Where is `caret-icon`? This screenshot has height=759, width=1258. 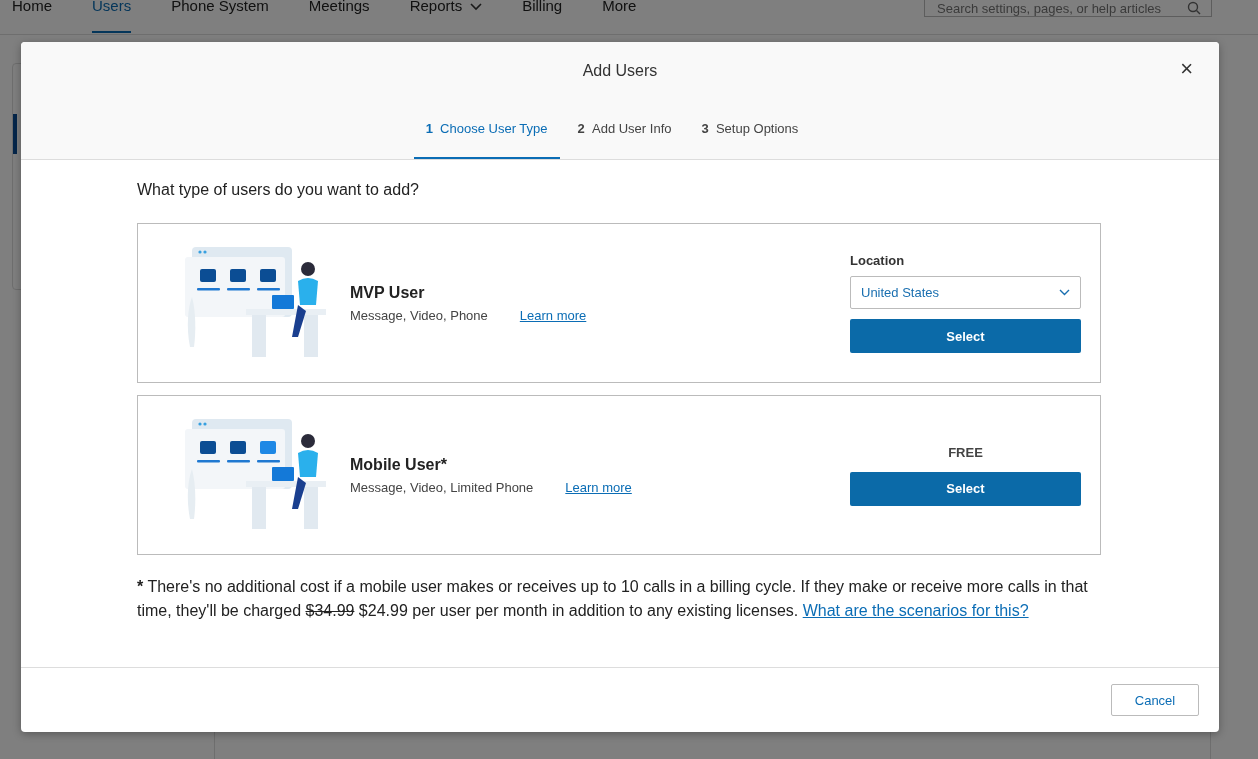
caret-icon is located at coordinates (476, 7).